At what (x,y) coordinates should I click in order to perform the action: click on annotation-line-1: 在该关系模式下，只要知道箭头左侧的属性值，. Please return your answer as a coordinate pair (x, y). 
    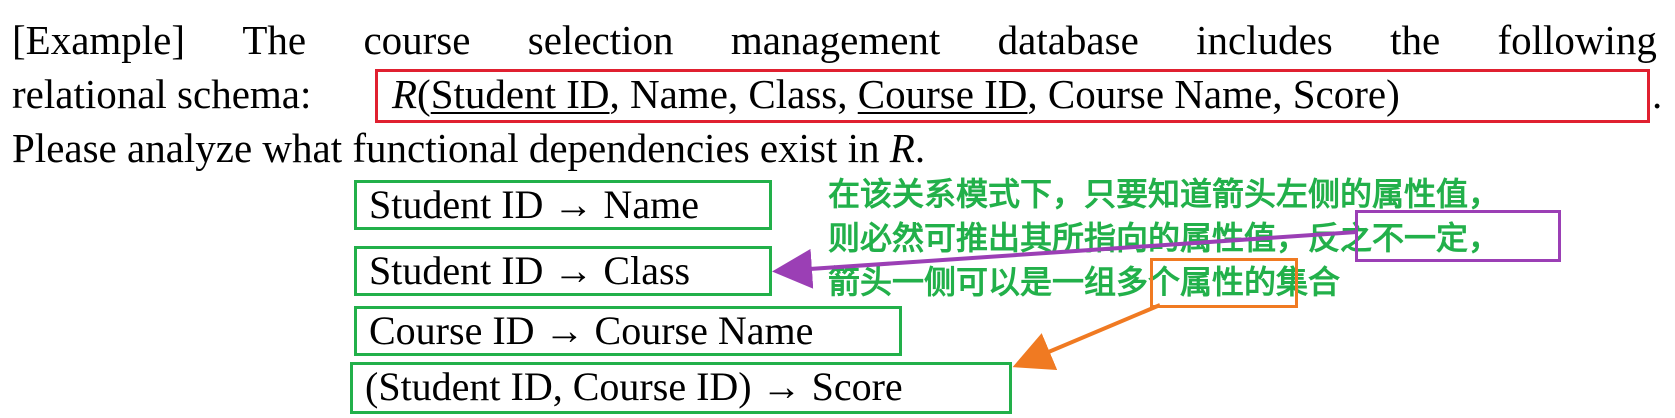
    Looking at the image, I should click on (1164, 194).